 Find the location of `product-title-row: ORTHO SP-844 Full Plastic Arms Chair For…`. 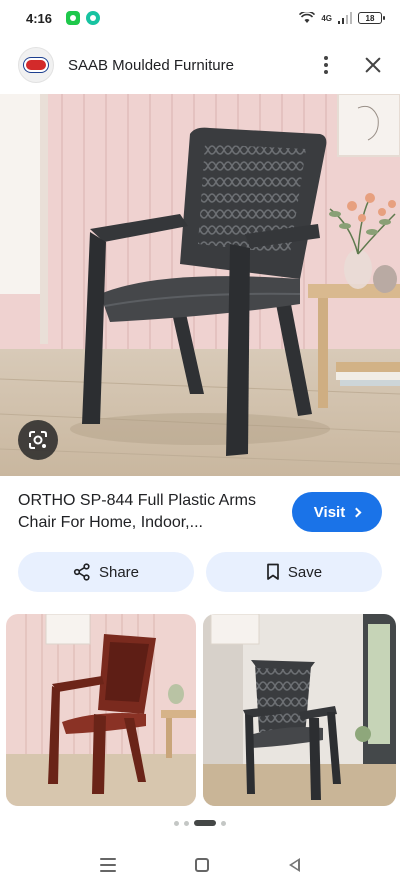

product-title-row: ORTHO SP-844 Full Plastic Arms Chair For… is located at coordinates (200, 512).